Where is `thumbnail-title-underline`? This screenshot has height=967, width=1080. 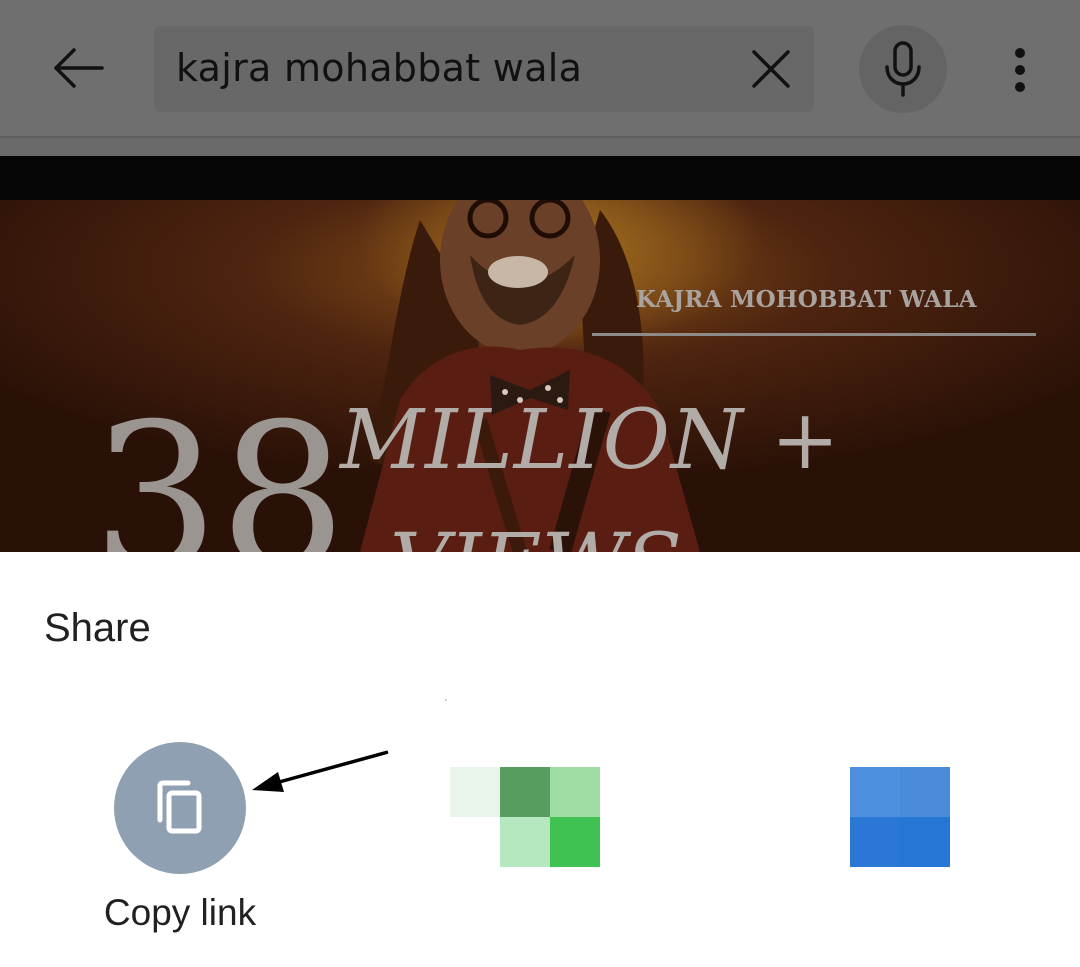
thumbnail-title-underline is located at coordinates (814, 334).